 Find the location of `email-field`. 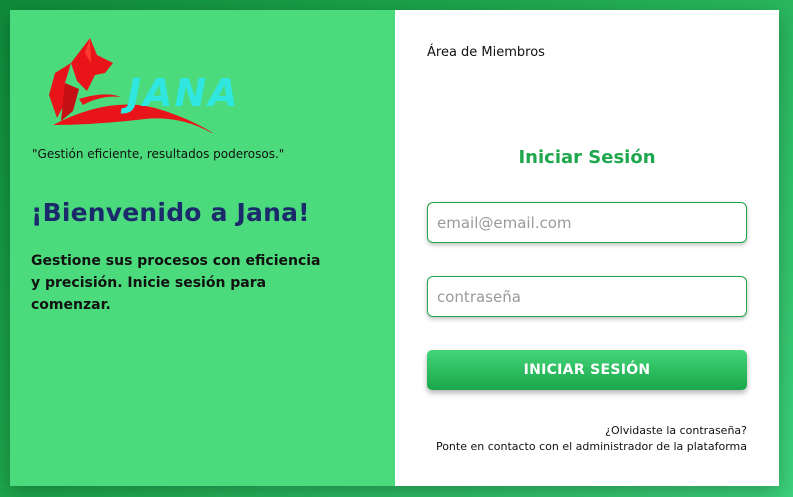

email-field is located at coordinates (587, 222).